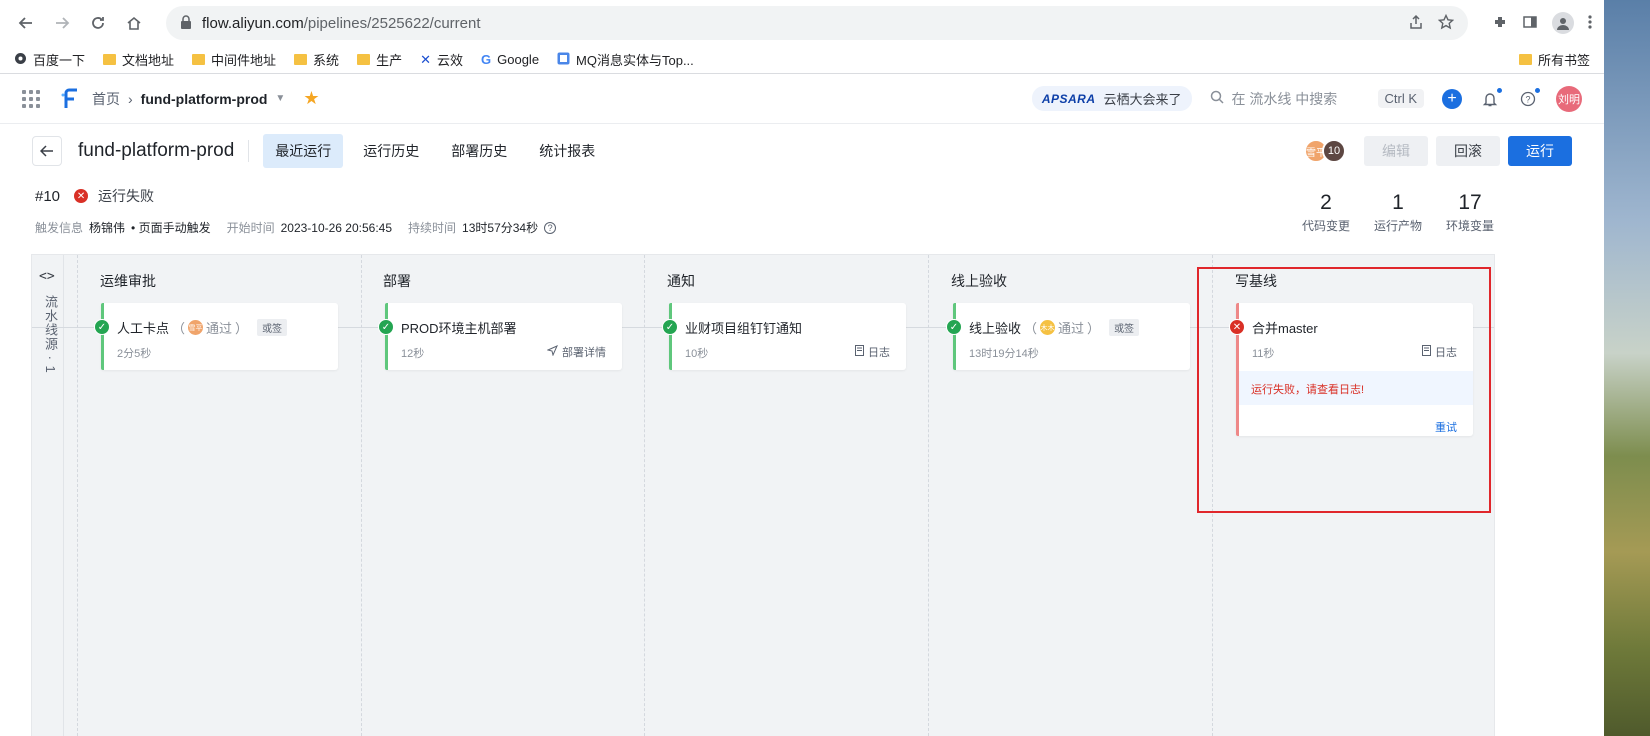 Image resolution: width=1650 pixels, height=736 pixels. Describe the element at coordinates (1326, 212) in the screenshot. I see `stat-code-changes: 2 代码变更` at that location.